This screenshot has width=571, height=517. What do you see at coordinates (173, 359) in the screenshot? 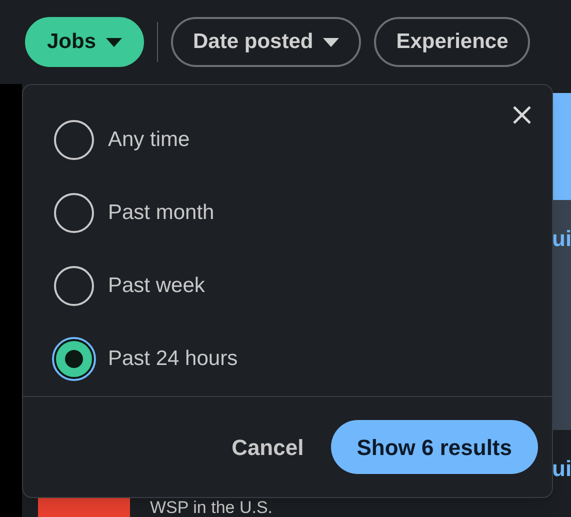
I see `option-label: Past 24 hours` at bounding box center [173, 359].